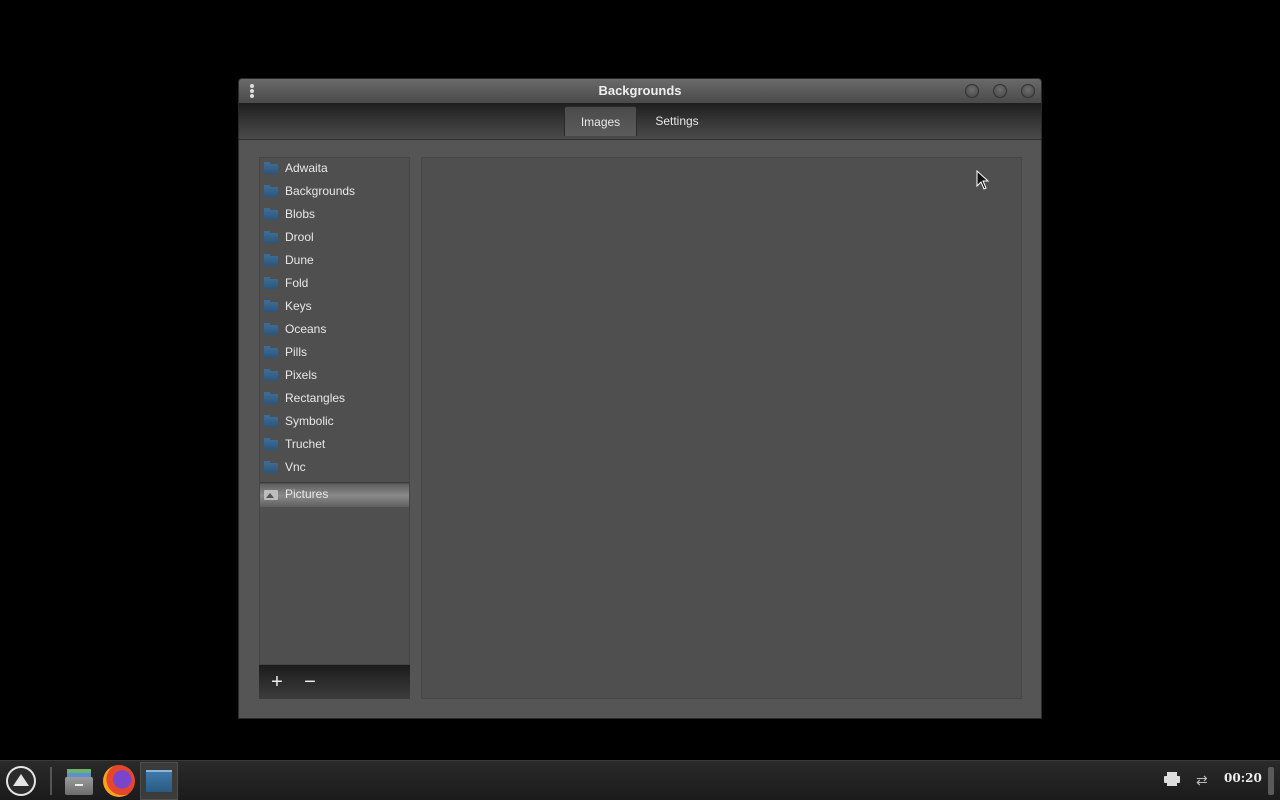 This screenshot has width=1280, height=800. I want to click on backgrounds-app-icon, so click(159, 781).